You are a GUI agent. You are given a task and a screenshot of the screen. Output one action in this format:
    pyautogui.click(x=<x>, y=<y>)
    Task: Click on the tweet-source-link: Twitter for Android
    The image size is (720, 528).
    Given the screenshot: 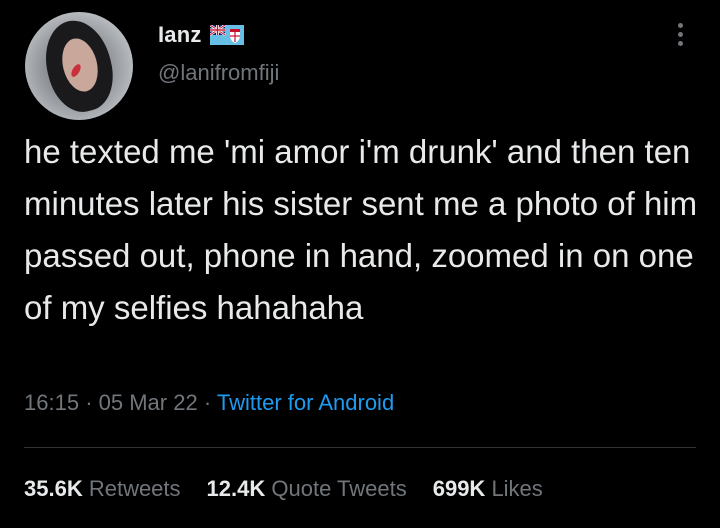 What is the action you would take?
    pyautogui.click(x=305, y=402)
    